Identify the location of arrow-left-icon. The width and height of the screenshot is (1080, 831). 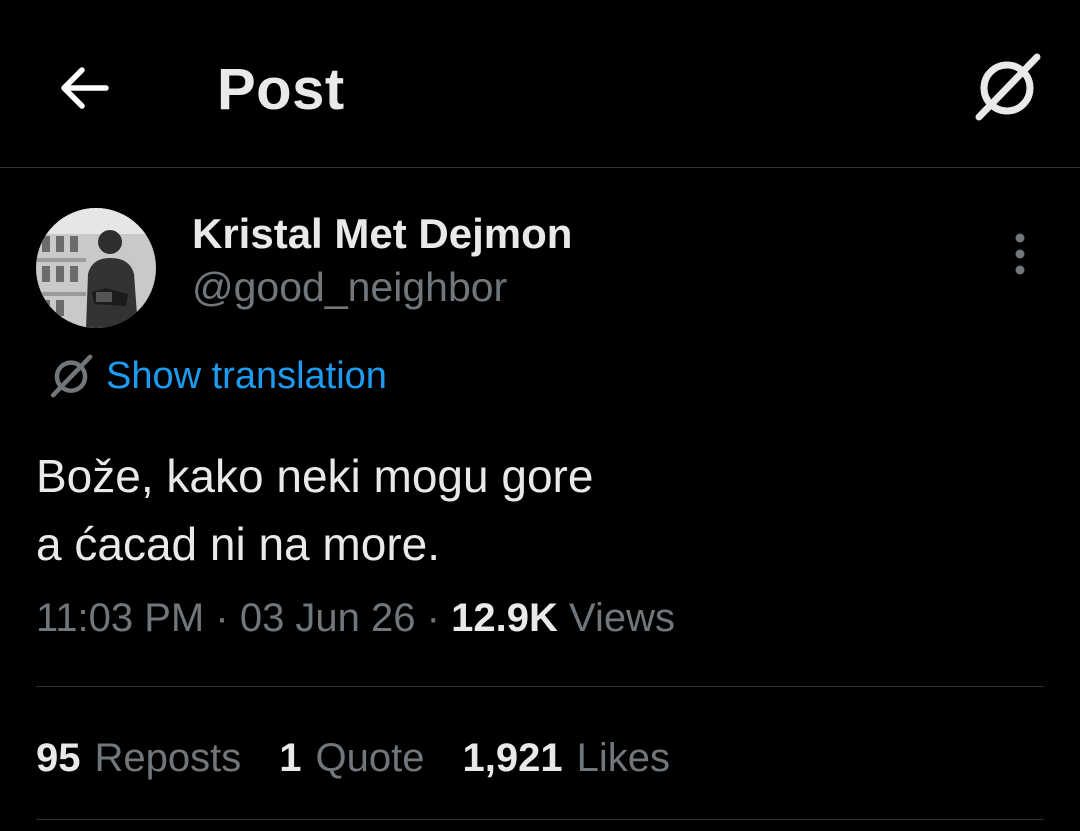
(85, 88).